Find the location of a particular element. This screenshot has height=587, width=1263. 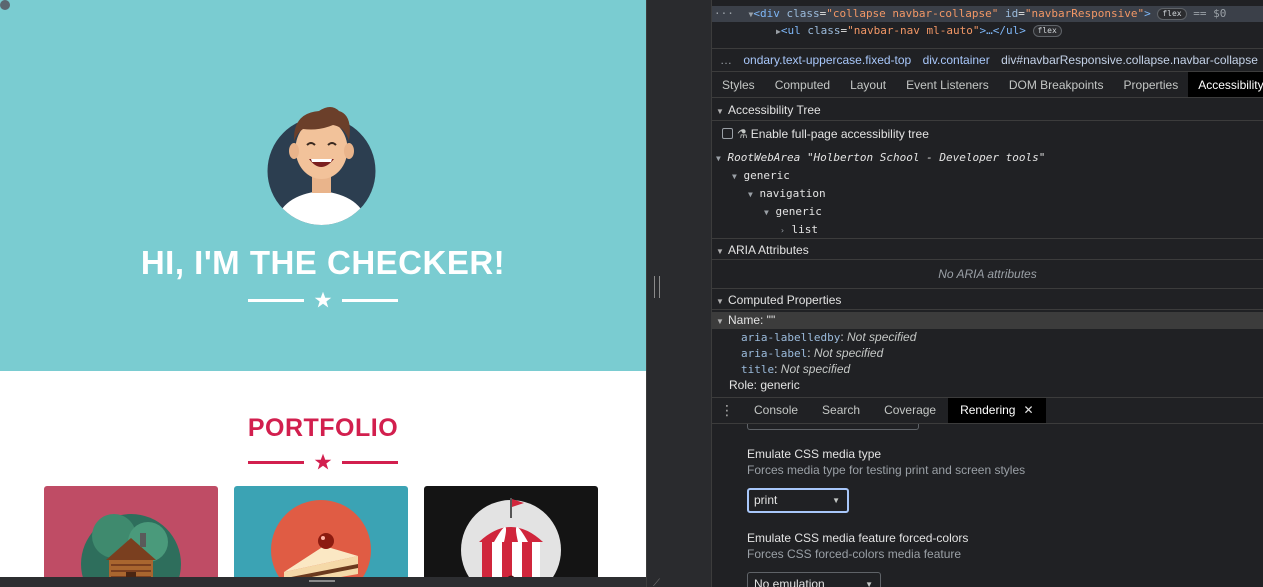

portfolio-item-cabin is located at coordinates (131, 536).